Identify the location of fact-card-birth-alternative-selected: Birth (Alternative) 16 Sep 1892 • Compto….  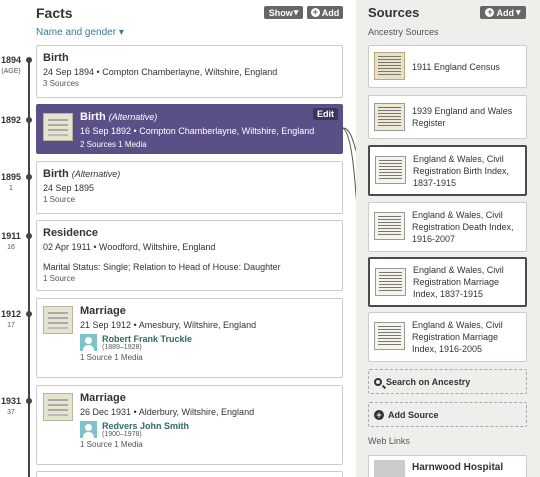
(189, 129).